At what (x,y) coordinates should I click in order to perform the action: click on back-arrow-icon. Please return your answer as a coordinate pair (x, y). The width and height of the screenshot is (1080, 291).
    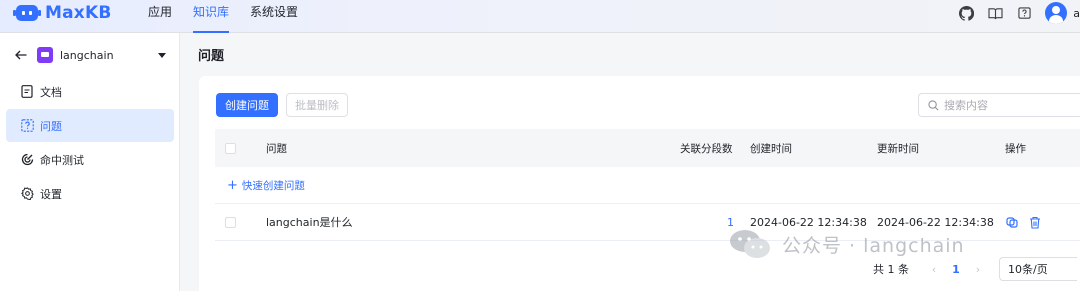
    Looking at the image, I should click on (21, 55).